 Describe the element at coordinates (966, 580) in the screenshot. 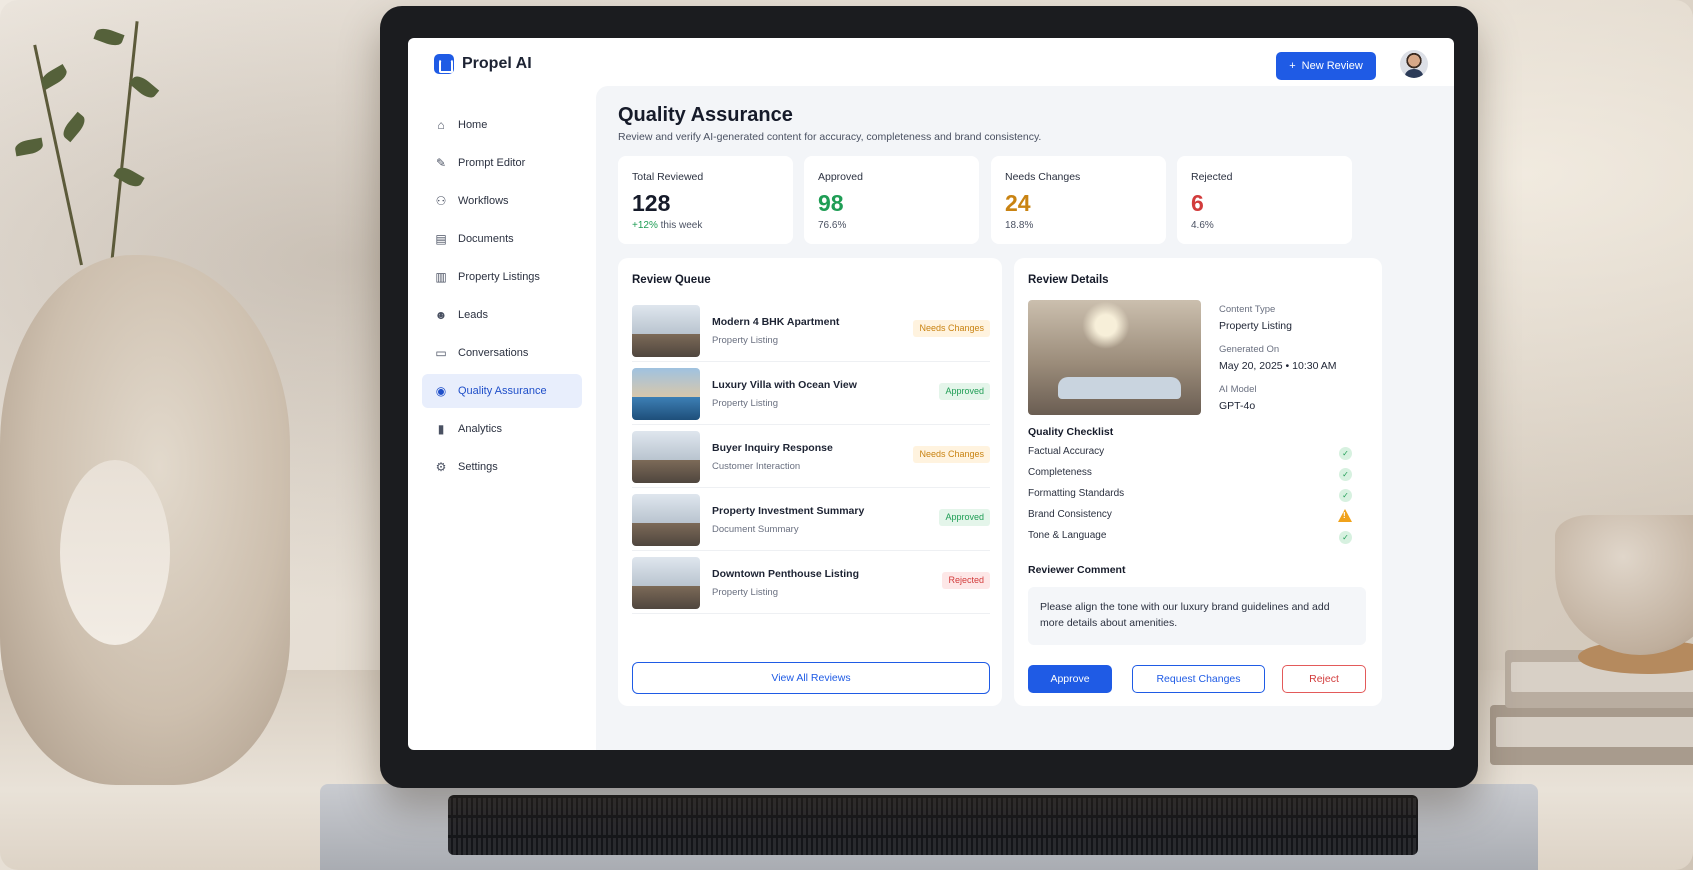

I see `status-badge: Rejected` at that location.